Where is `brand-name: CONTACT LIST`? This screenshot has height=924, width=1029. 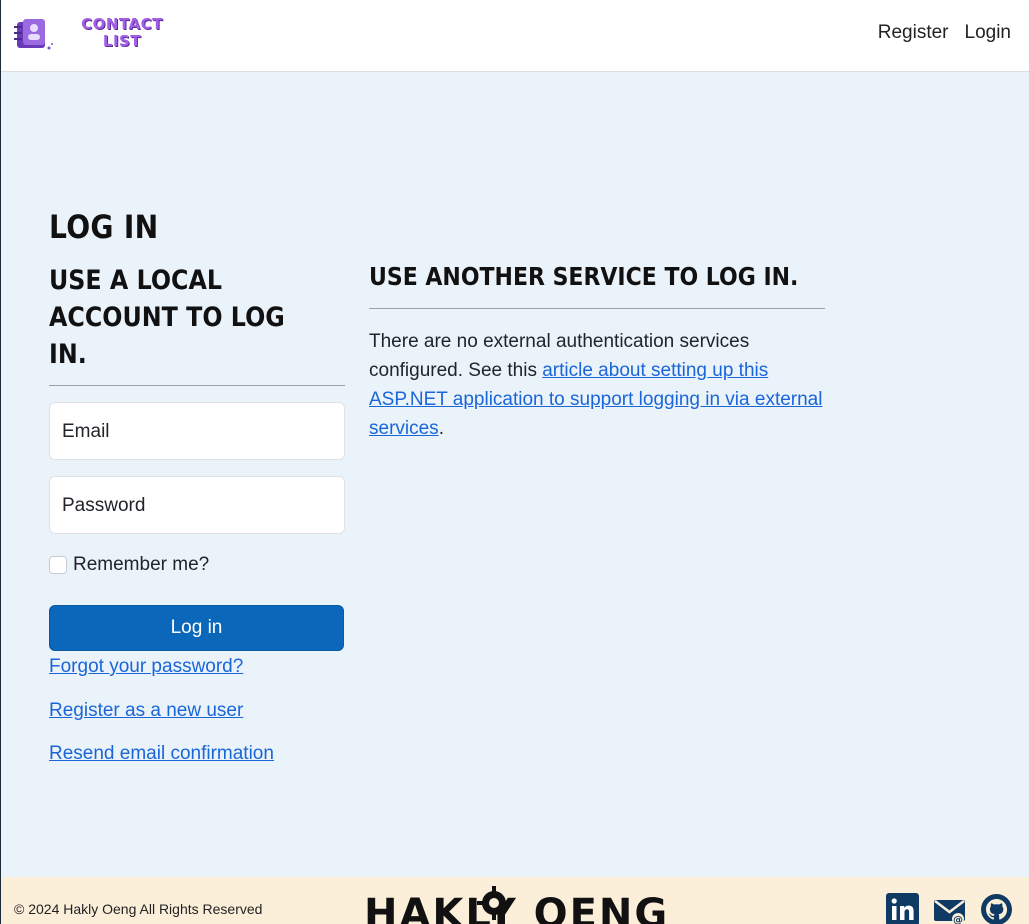 brand-name: CONTACT LIST is located at coordinates (122, 35).